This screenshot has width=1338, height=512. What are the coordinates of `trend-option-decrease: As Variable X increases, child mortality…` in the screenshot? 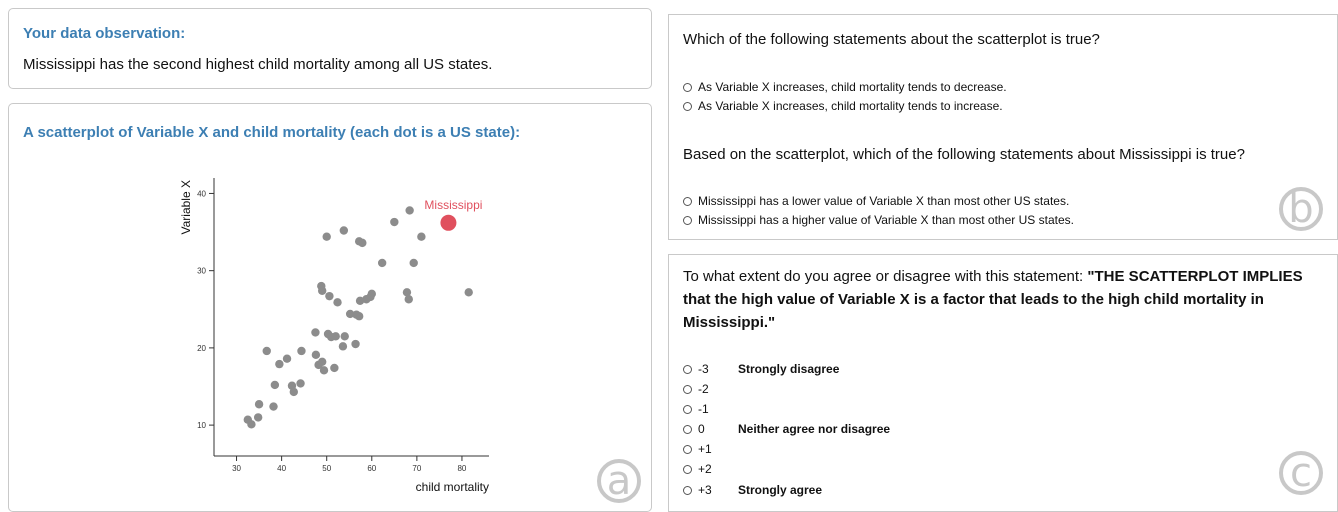 It's located at (845, 87).